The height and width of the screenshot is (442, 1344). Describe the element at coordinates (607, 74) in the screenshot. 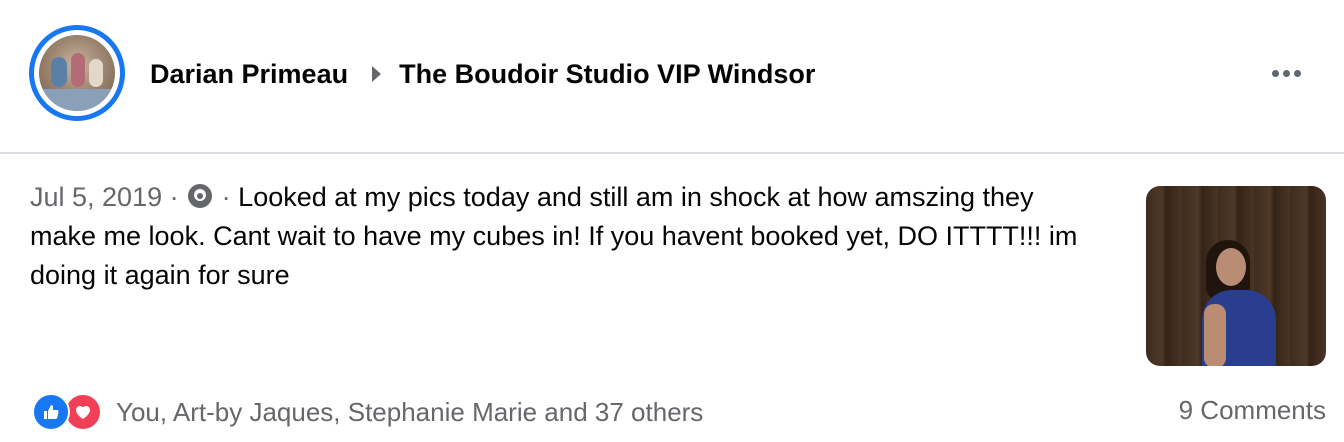

I see `group-name-link: The Boudoir Studio VIP Windsor` at that location.